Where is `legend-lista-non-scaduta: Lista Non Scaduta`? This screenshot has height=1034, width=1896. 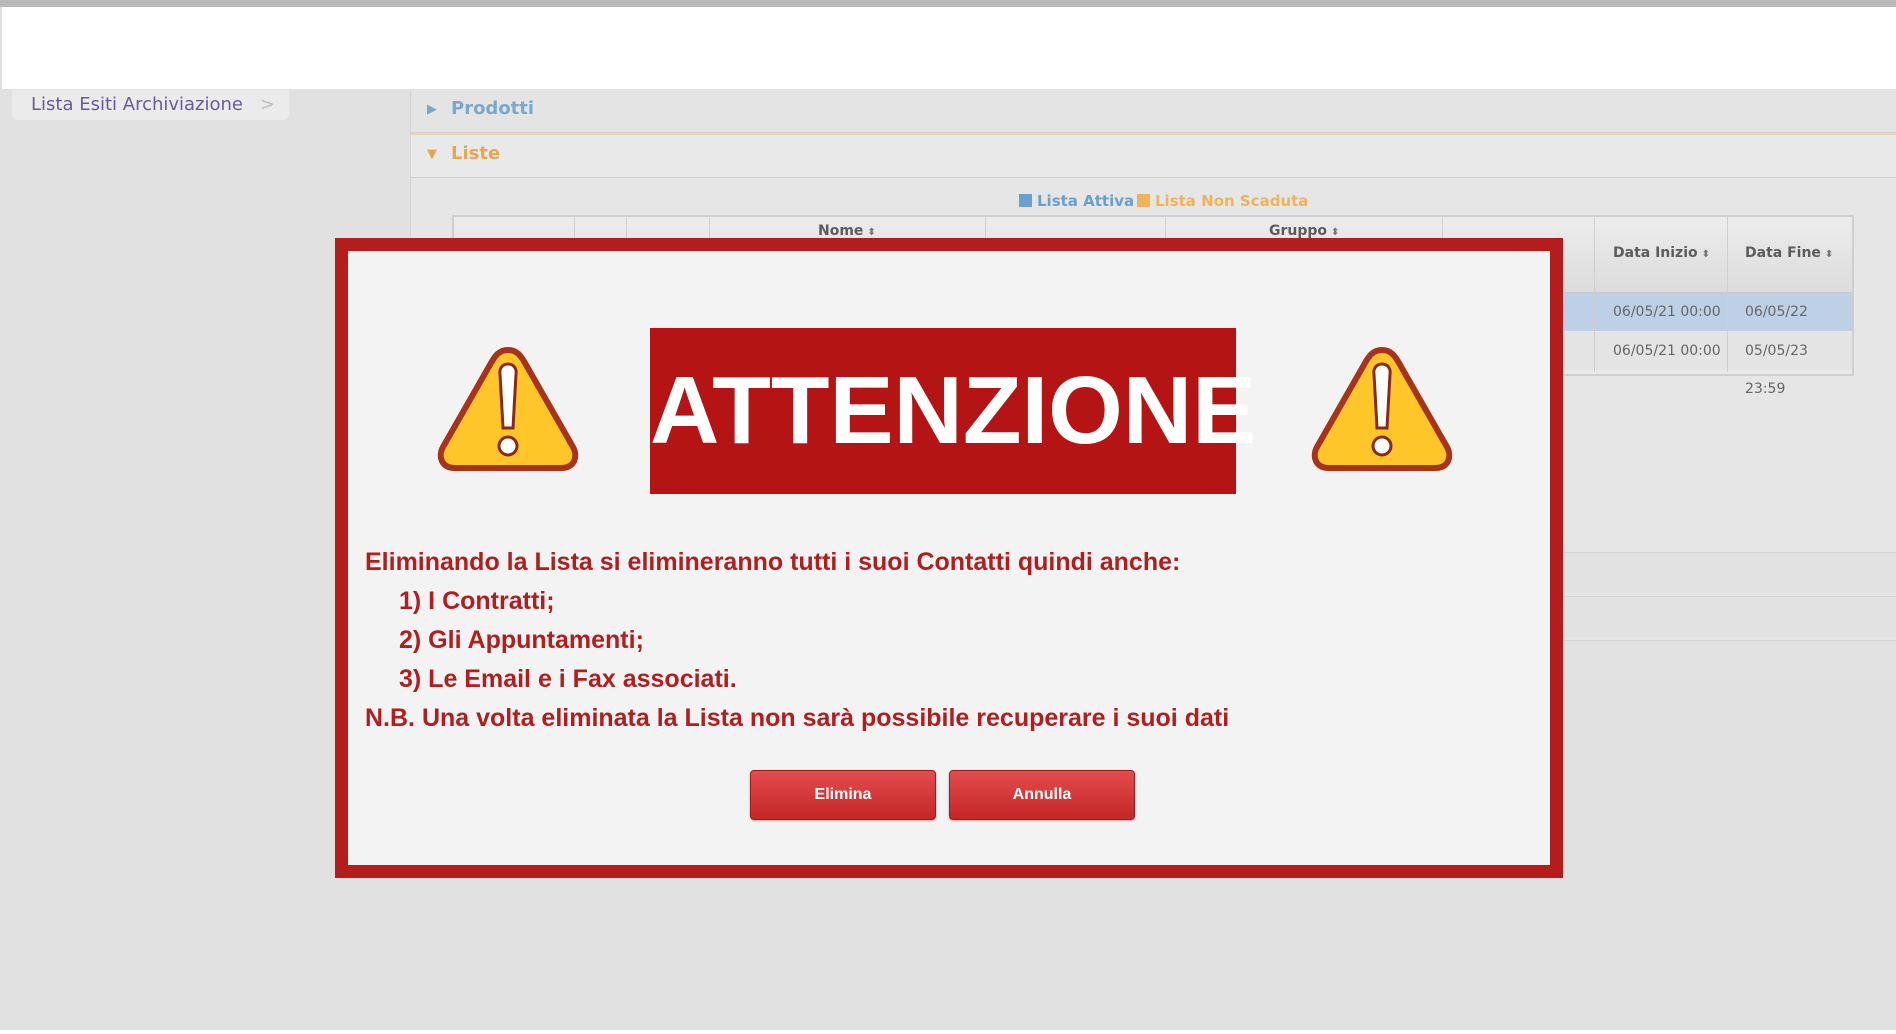 legend-lista-non-scaduta: Lista Non Scaduta is located at coordinates (1222, 201).